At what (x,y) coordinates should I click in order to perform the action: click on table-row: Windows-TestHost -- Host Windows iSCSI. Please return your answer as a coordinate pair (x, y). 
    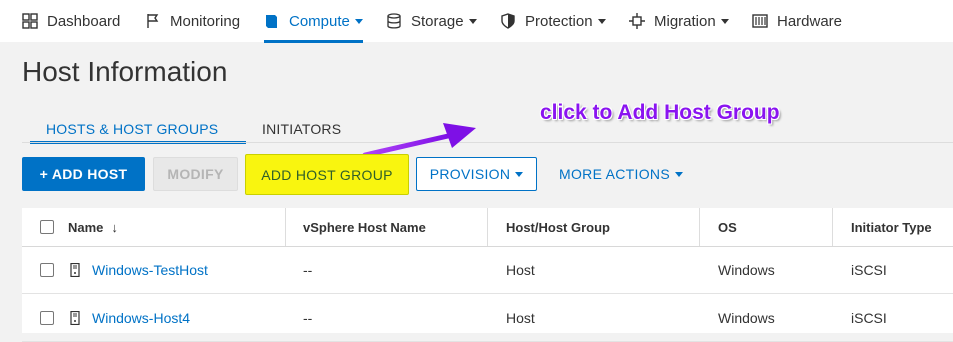
    Looking at the image, I should click on (487, 270).